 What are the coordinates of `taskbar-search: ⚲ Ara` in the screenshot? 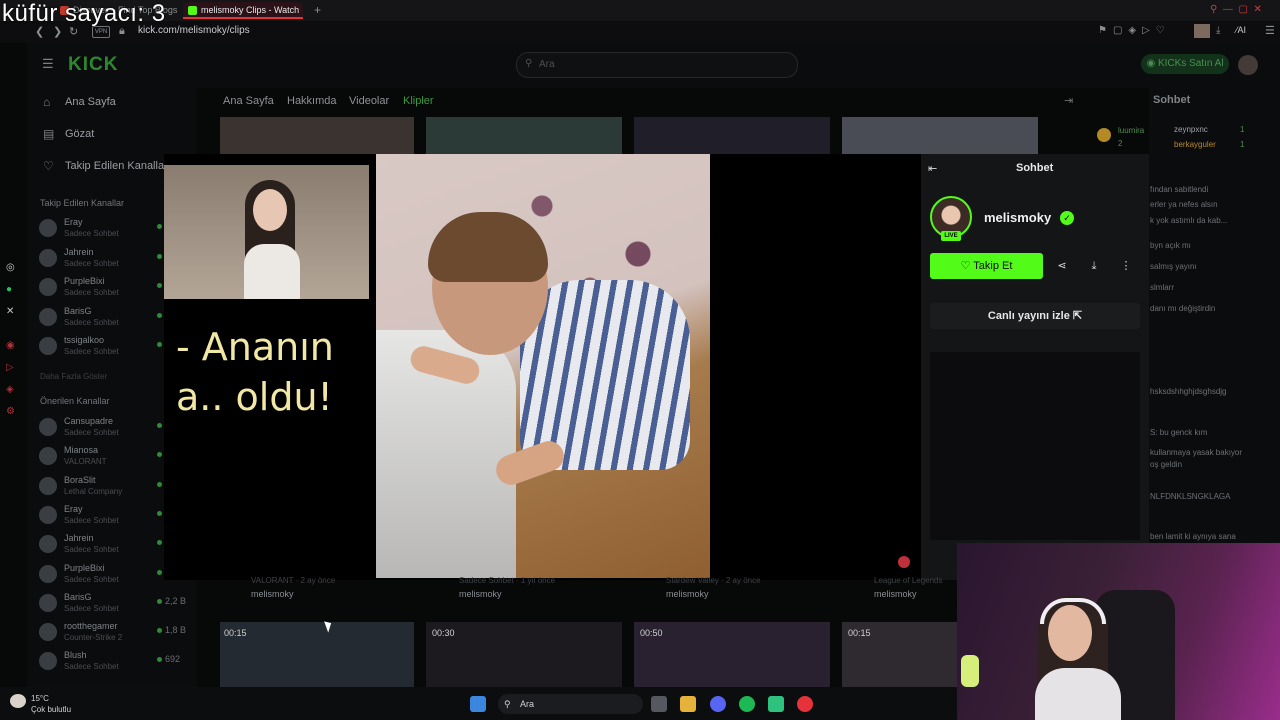 It's located at (570, 704).